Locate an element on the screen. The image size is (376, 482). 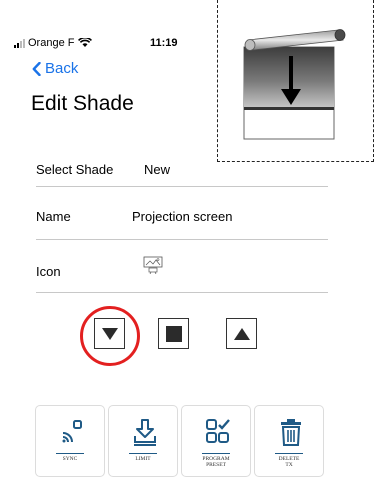
limit-download-icon is located at coordinates (145, 432).